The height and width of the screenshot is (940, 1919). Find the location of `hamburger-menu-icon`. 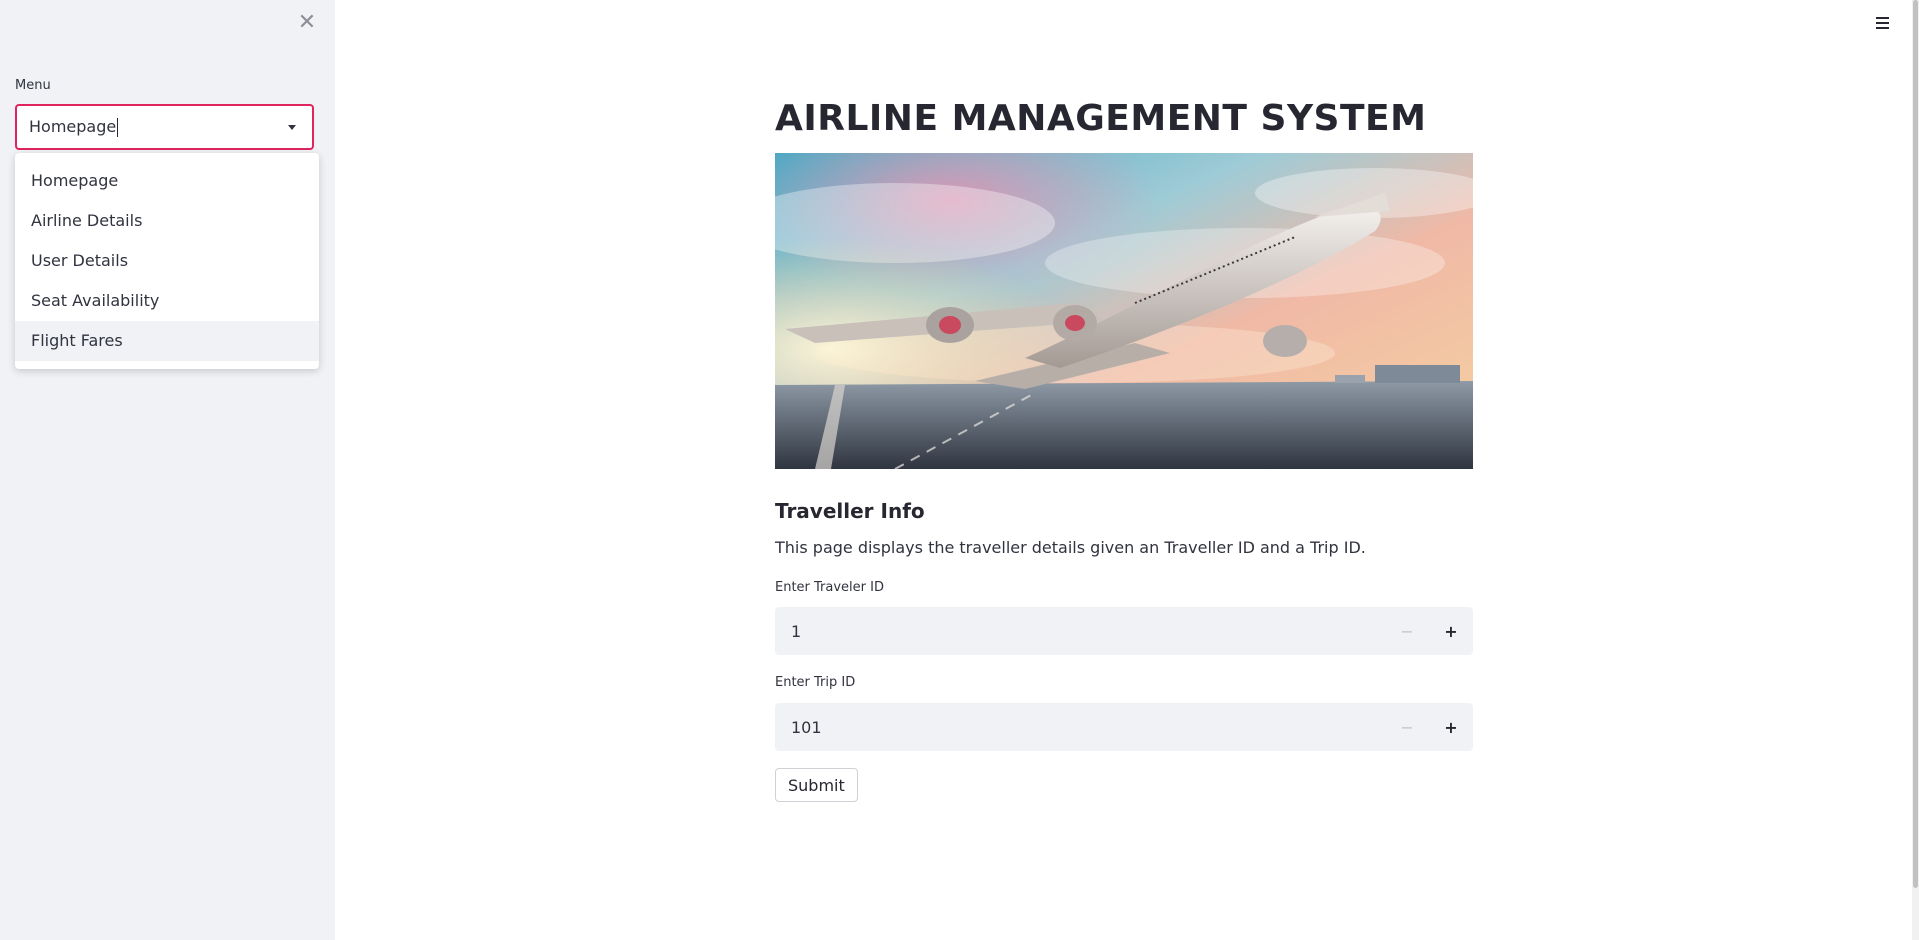

hamburger-menu-icon is located at coordinates (1883, 22).